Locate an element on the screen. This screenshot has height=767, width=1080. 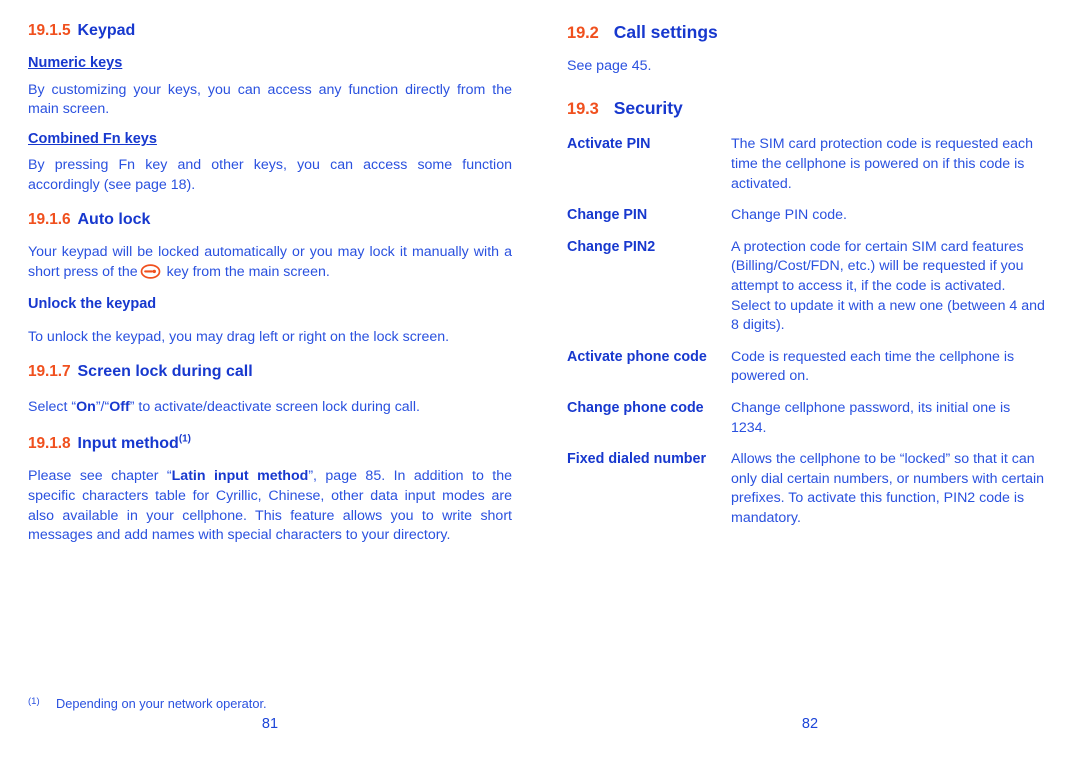
section-title: Input method is located at coordinates (128, 444).